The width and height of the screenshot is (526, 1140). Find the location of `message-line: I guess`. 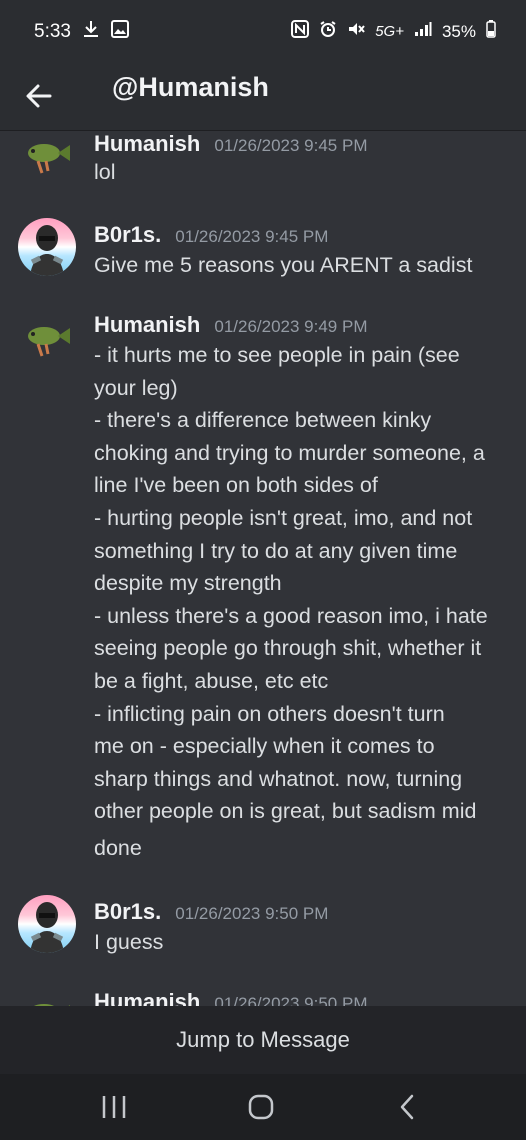

message-line: I guess is located at coordinates (129, 942).